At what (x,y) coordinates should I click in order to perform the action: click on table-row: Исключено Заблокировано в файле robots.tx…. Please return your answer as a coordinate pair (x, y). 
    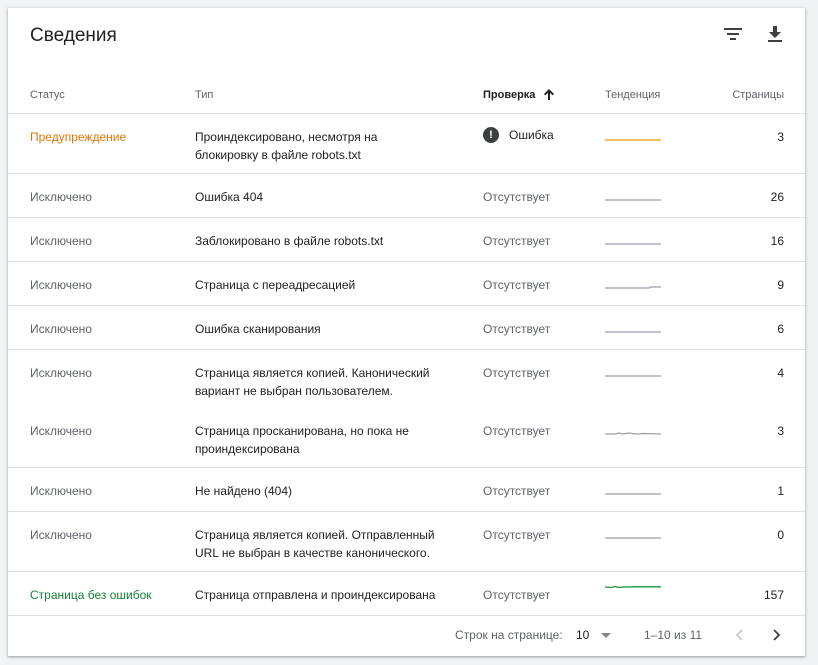
    Looking at the image, I should click on (406, 240).